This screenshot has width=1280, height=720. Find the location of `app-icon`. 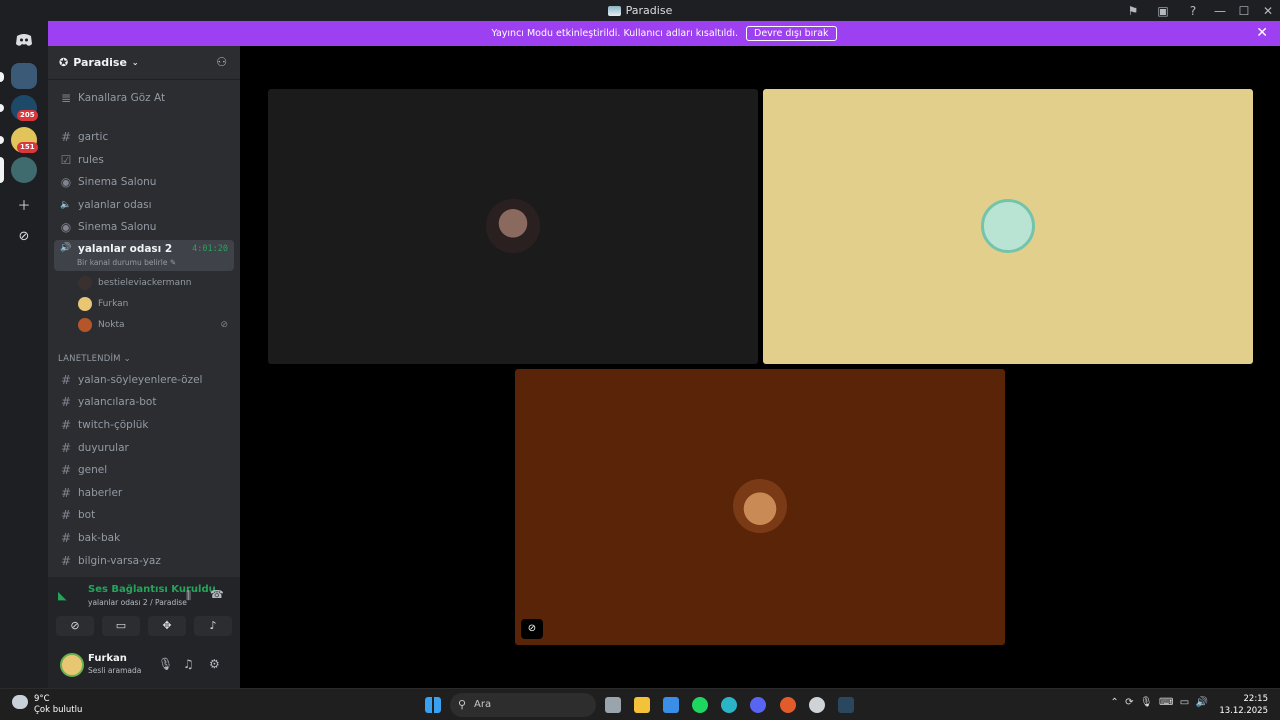

app-icon is located at coordinates (817, 705).